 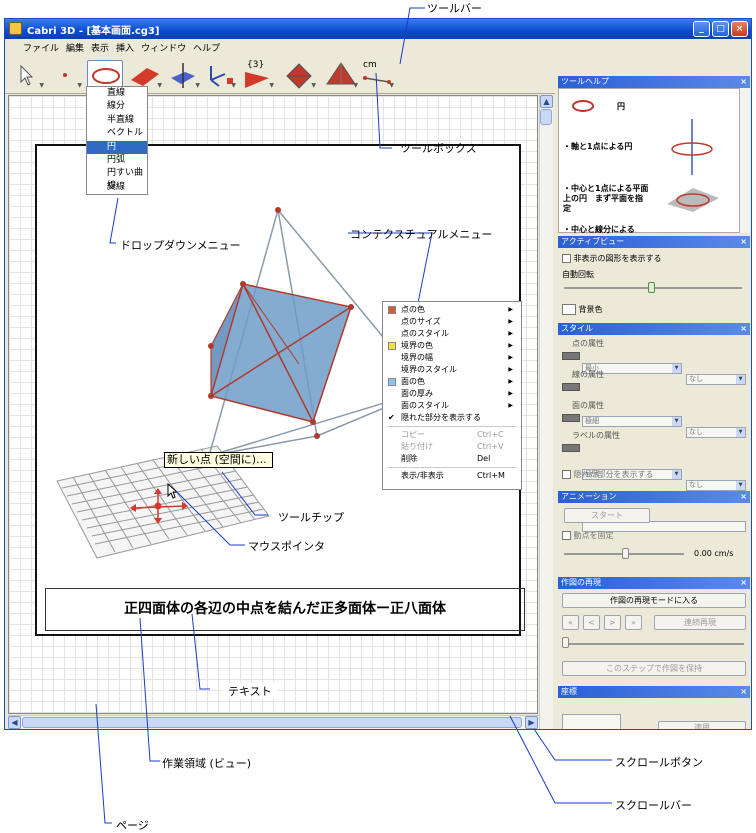 I want to click on measure-tool-icon: cm ▼, so click(x=377, y=75).